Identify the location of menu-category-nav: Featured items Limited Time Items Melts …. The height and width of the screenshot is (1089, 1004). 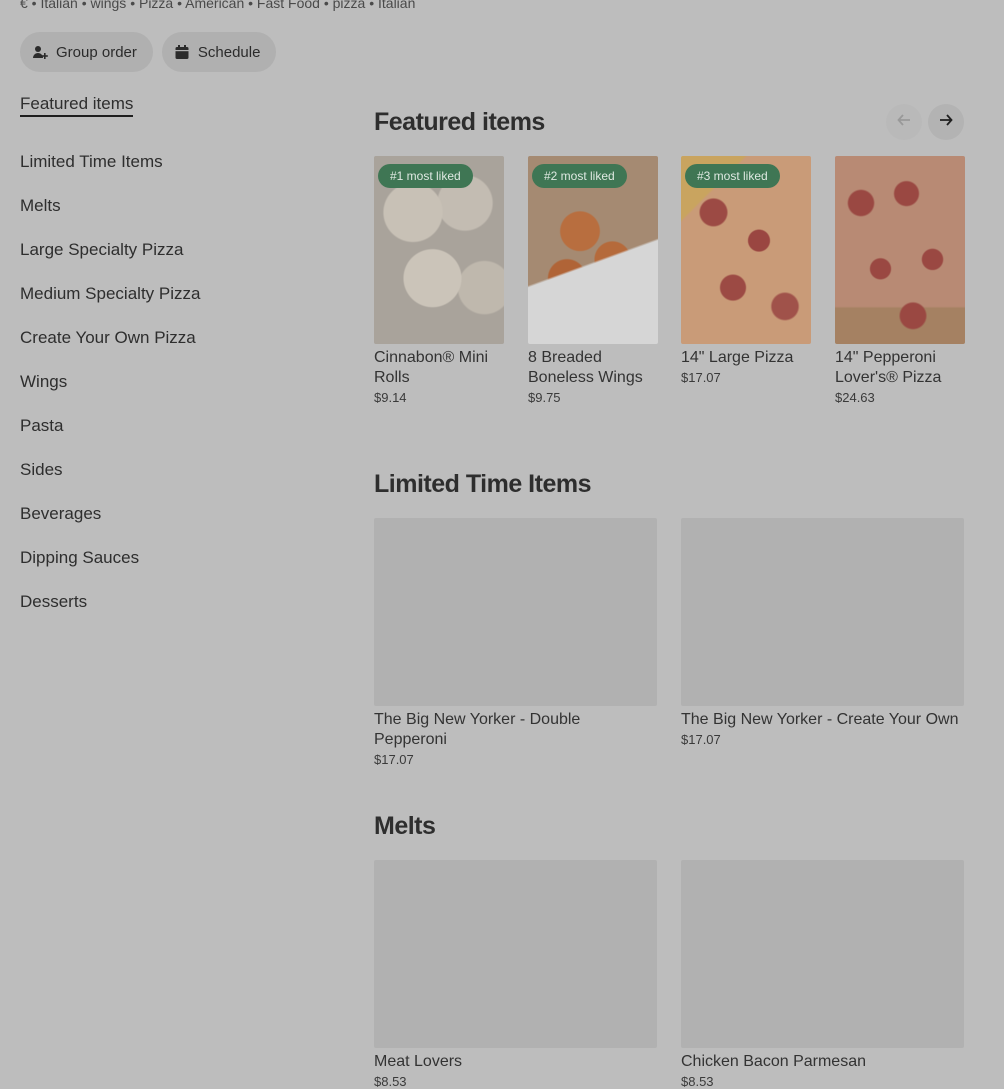
(170, 359).